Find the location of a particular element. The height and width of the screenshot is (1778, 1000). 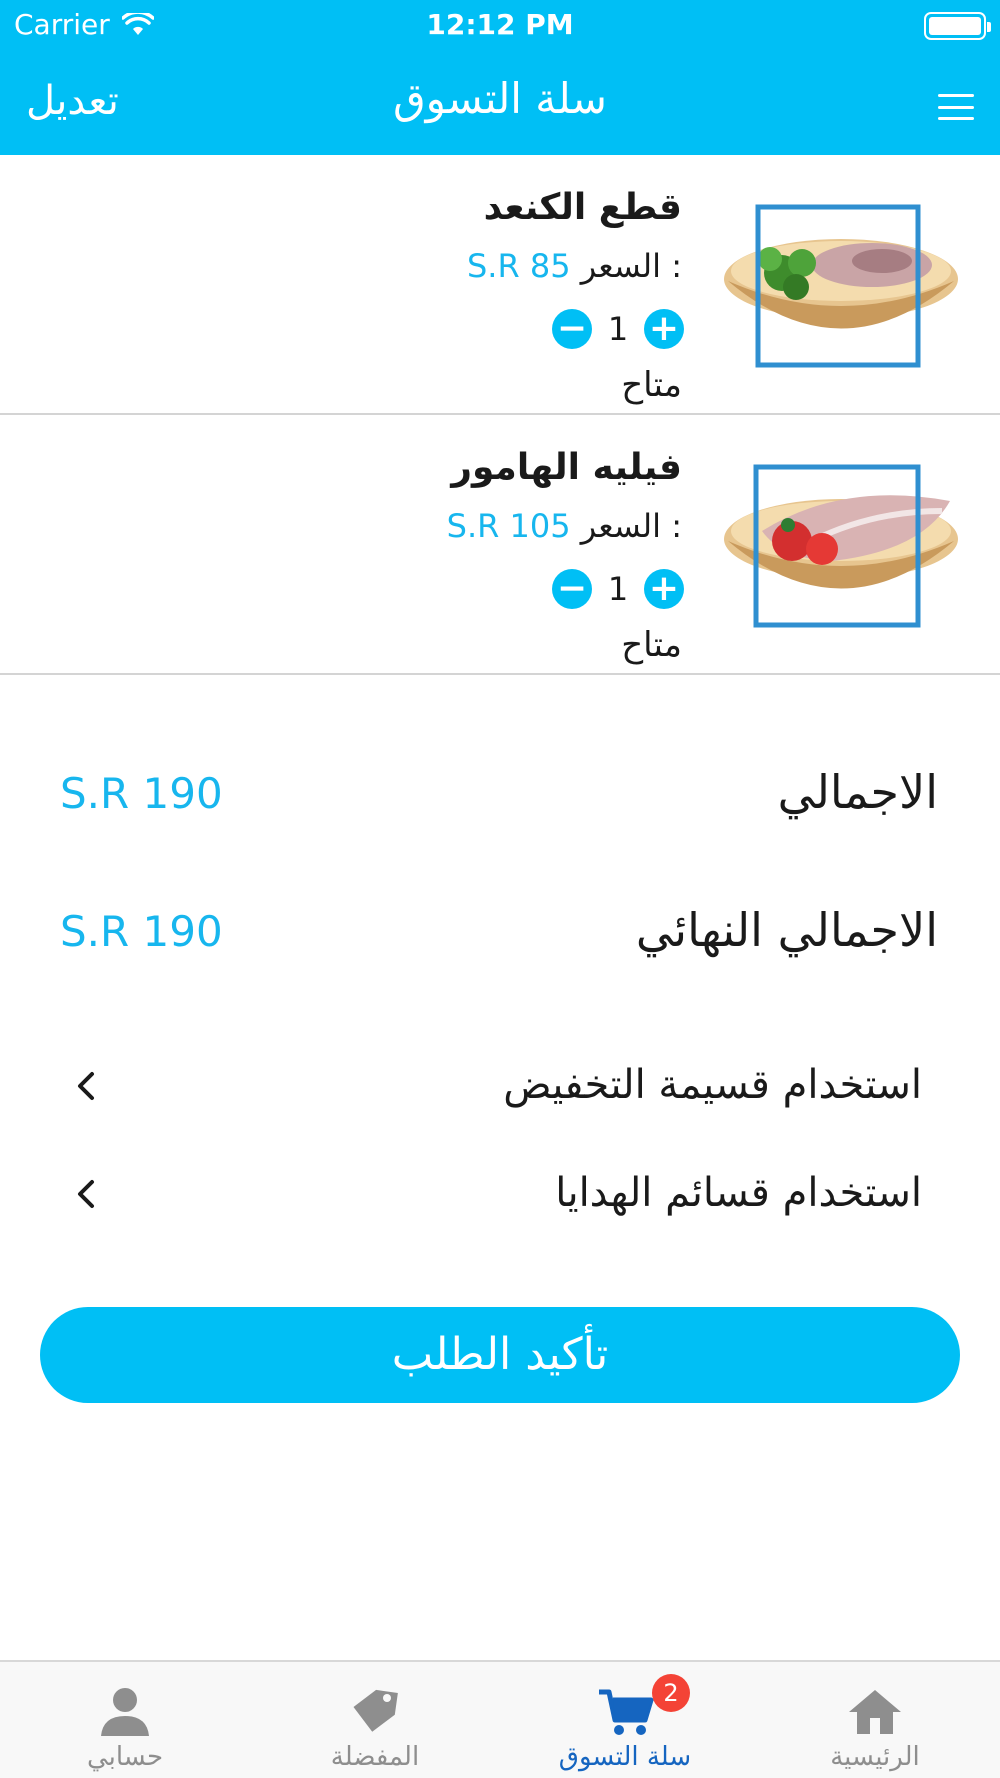

final-total-value: S.R 190 is located at coordinates (141, 931).